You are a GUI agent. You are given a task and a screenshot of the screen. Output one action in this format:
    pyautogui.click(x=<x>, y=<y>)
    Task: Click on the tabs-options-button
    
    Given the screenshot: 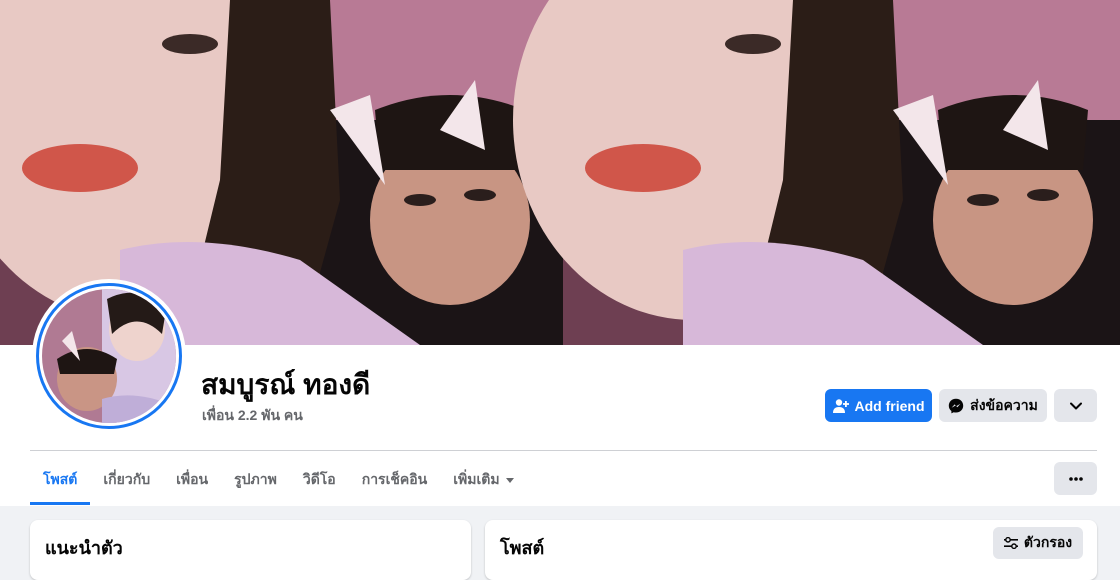 What is the action you would take?
    pyautogui.click(x=1075, y=478)
    